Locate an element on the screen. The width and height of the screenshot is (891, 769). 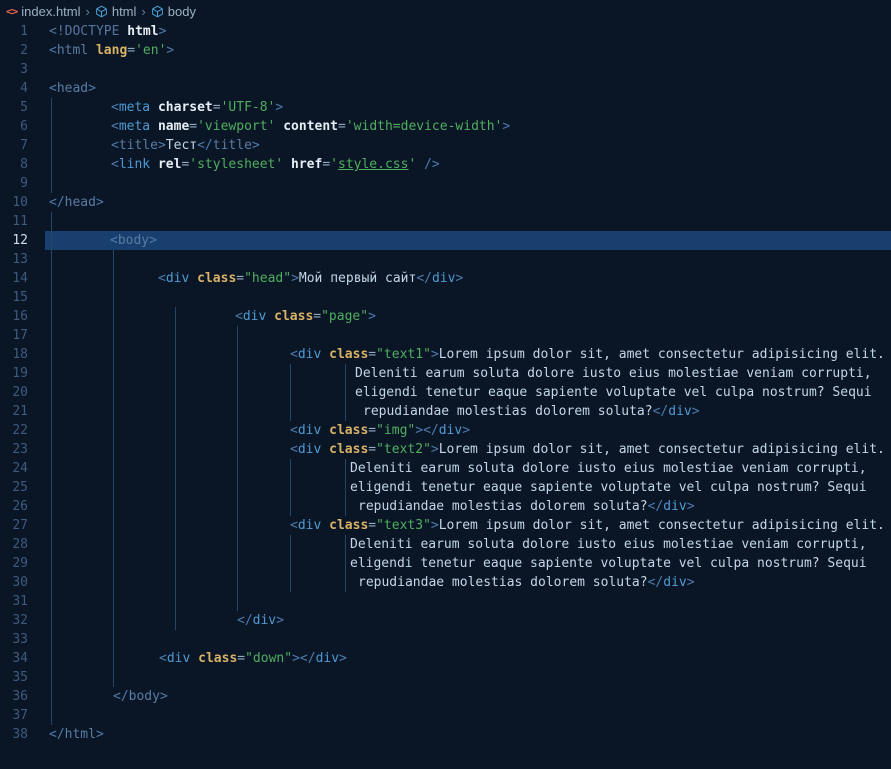
line-number: 21 is located at coordinates (22, 411).